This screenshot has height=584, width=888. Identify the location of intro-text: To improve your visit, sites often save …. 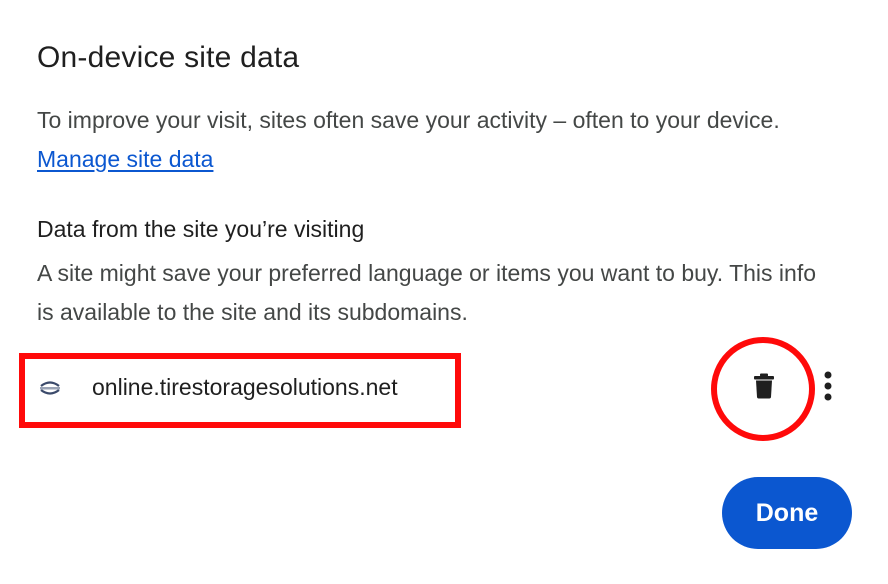
(408, 120).